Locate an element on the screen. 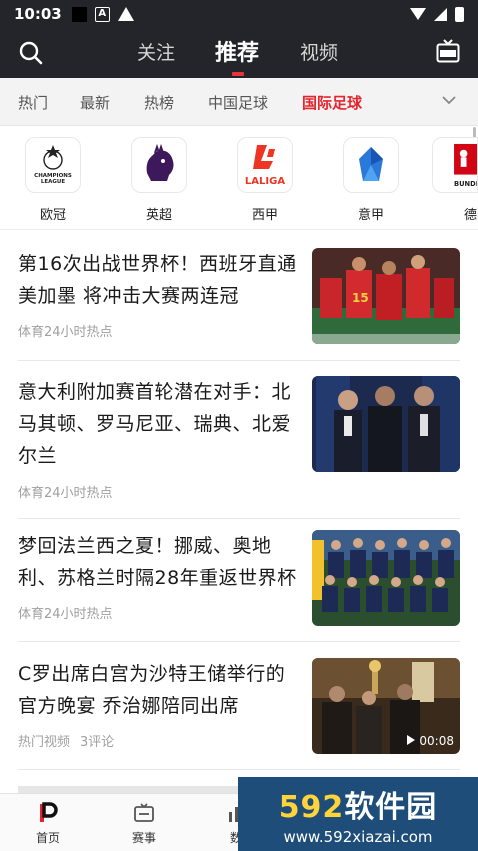 This screenshot has height=851, width=478. tab-follow: 关注 is located at coordinates (156, 51).